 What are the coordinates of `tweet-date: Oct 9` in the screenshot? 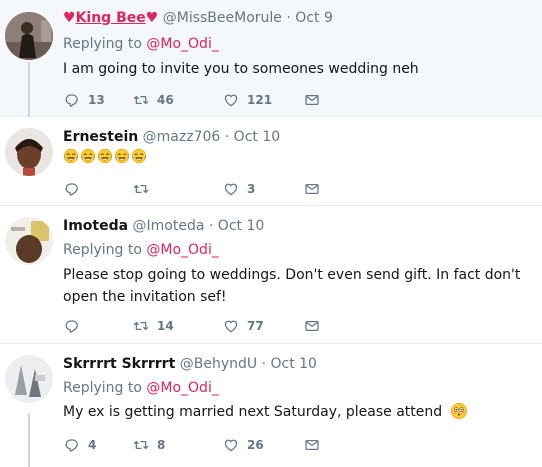 It's located at (314, 18).